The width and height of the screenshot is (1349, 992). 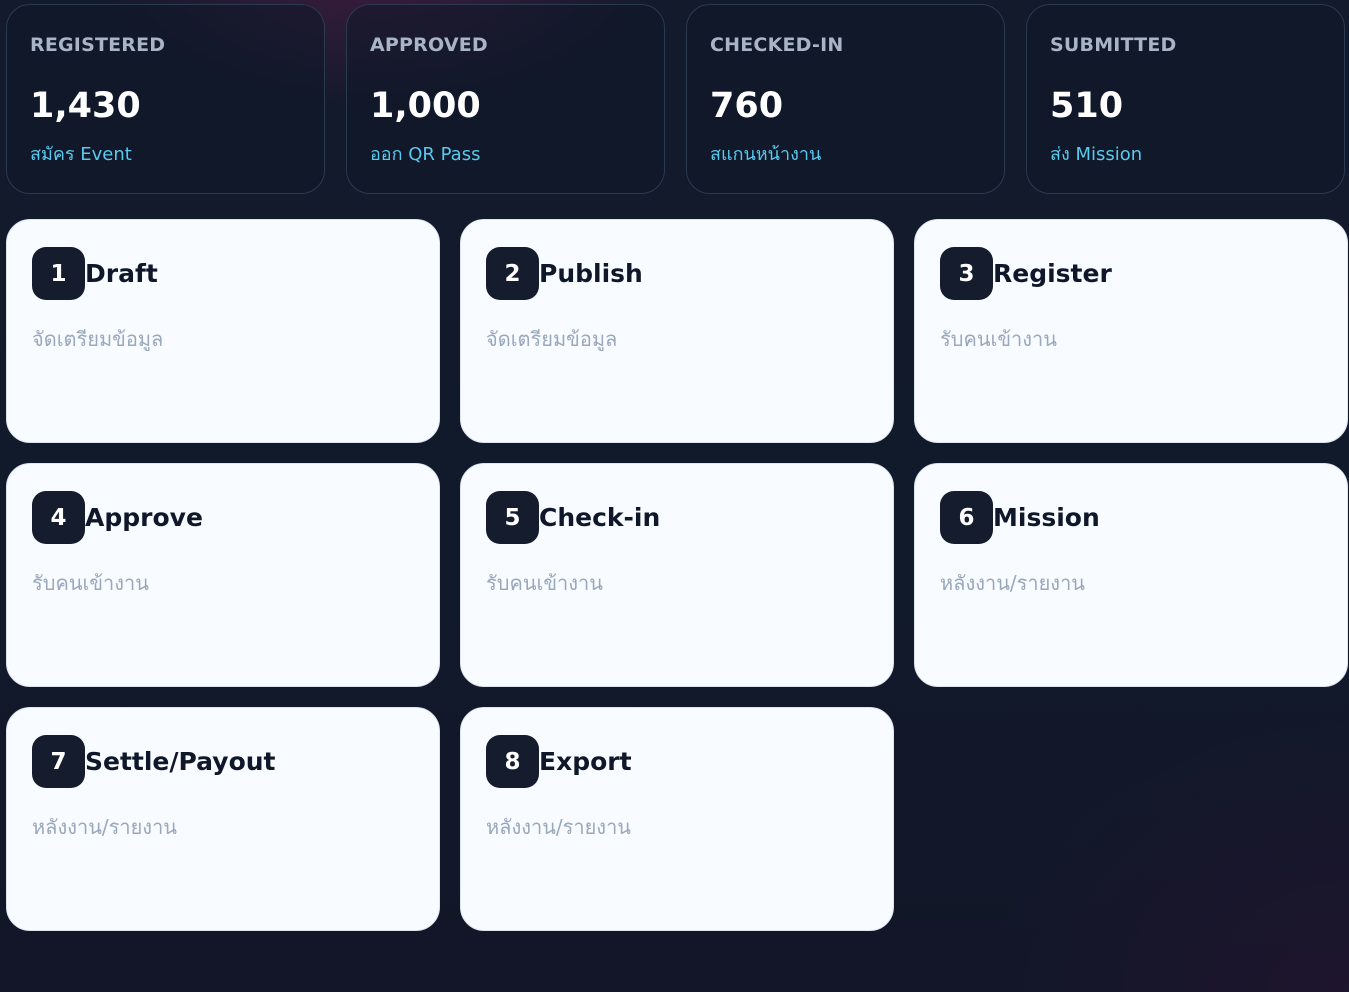 I want to click on step-number-badge: 4, so click(x=58, y=517).